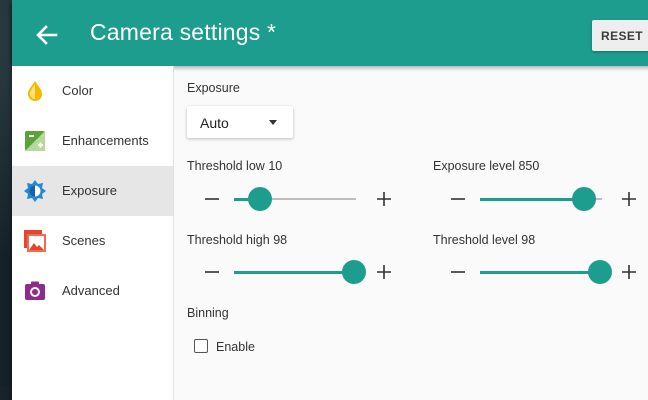 This screenshot has width=648, height=400. Describe the element at coordinates (183, 32) in the screenshot. I see `page-title: Camera settings *` at that location.